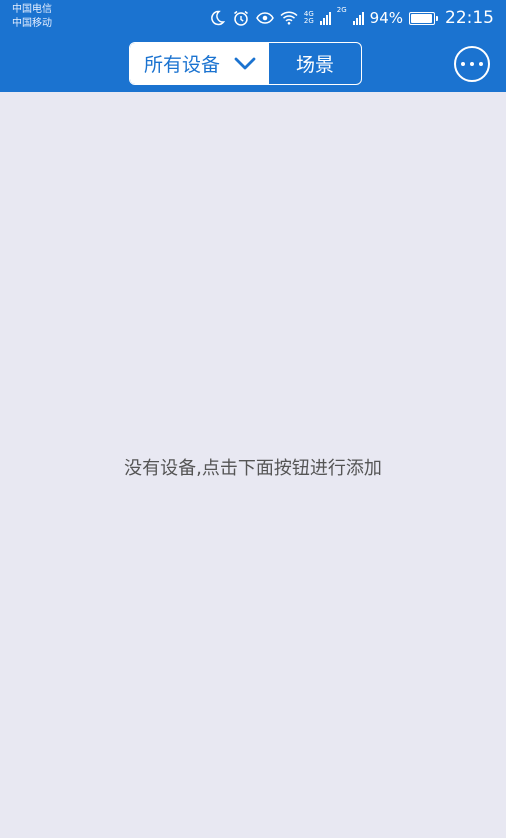 The image size is (506, 838). I want to click on segmented-control: 所有设备 场景, so click(245, 63).